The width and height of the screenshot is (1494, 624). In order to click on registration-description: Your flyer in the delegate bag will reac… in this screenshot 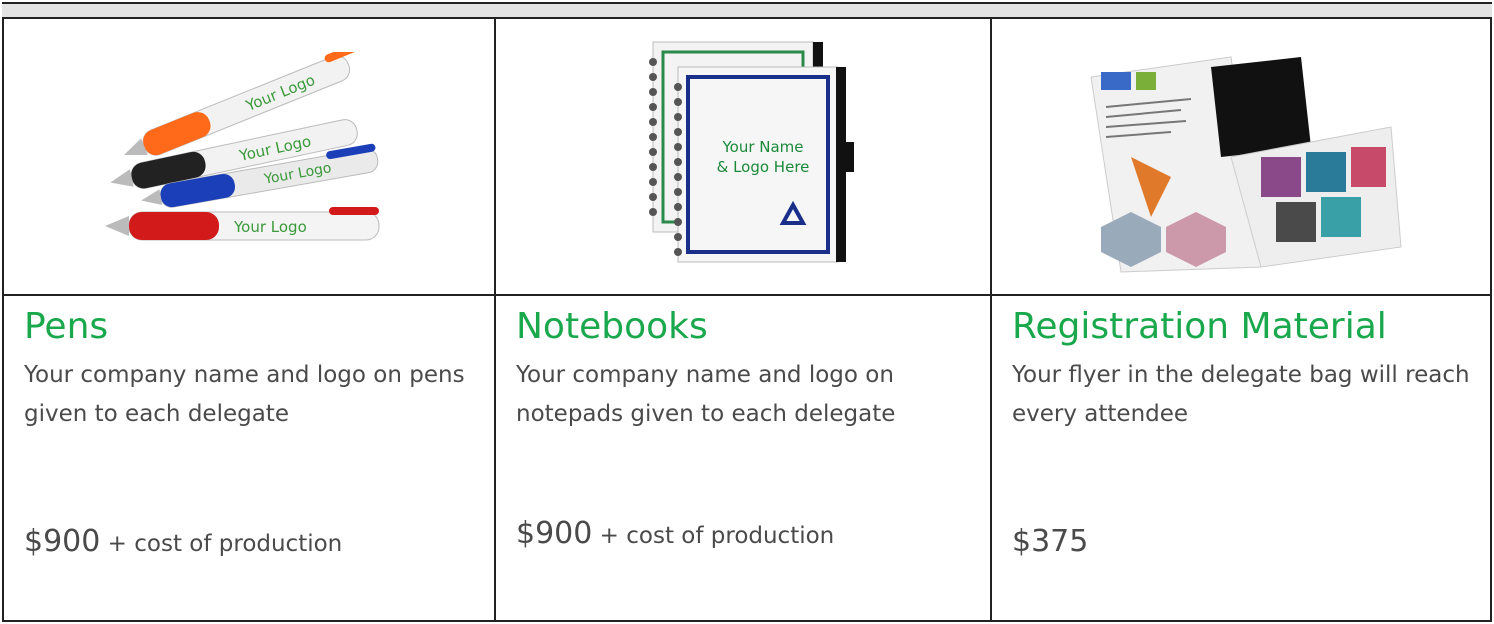, I will do `click(1241, 394)`.